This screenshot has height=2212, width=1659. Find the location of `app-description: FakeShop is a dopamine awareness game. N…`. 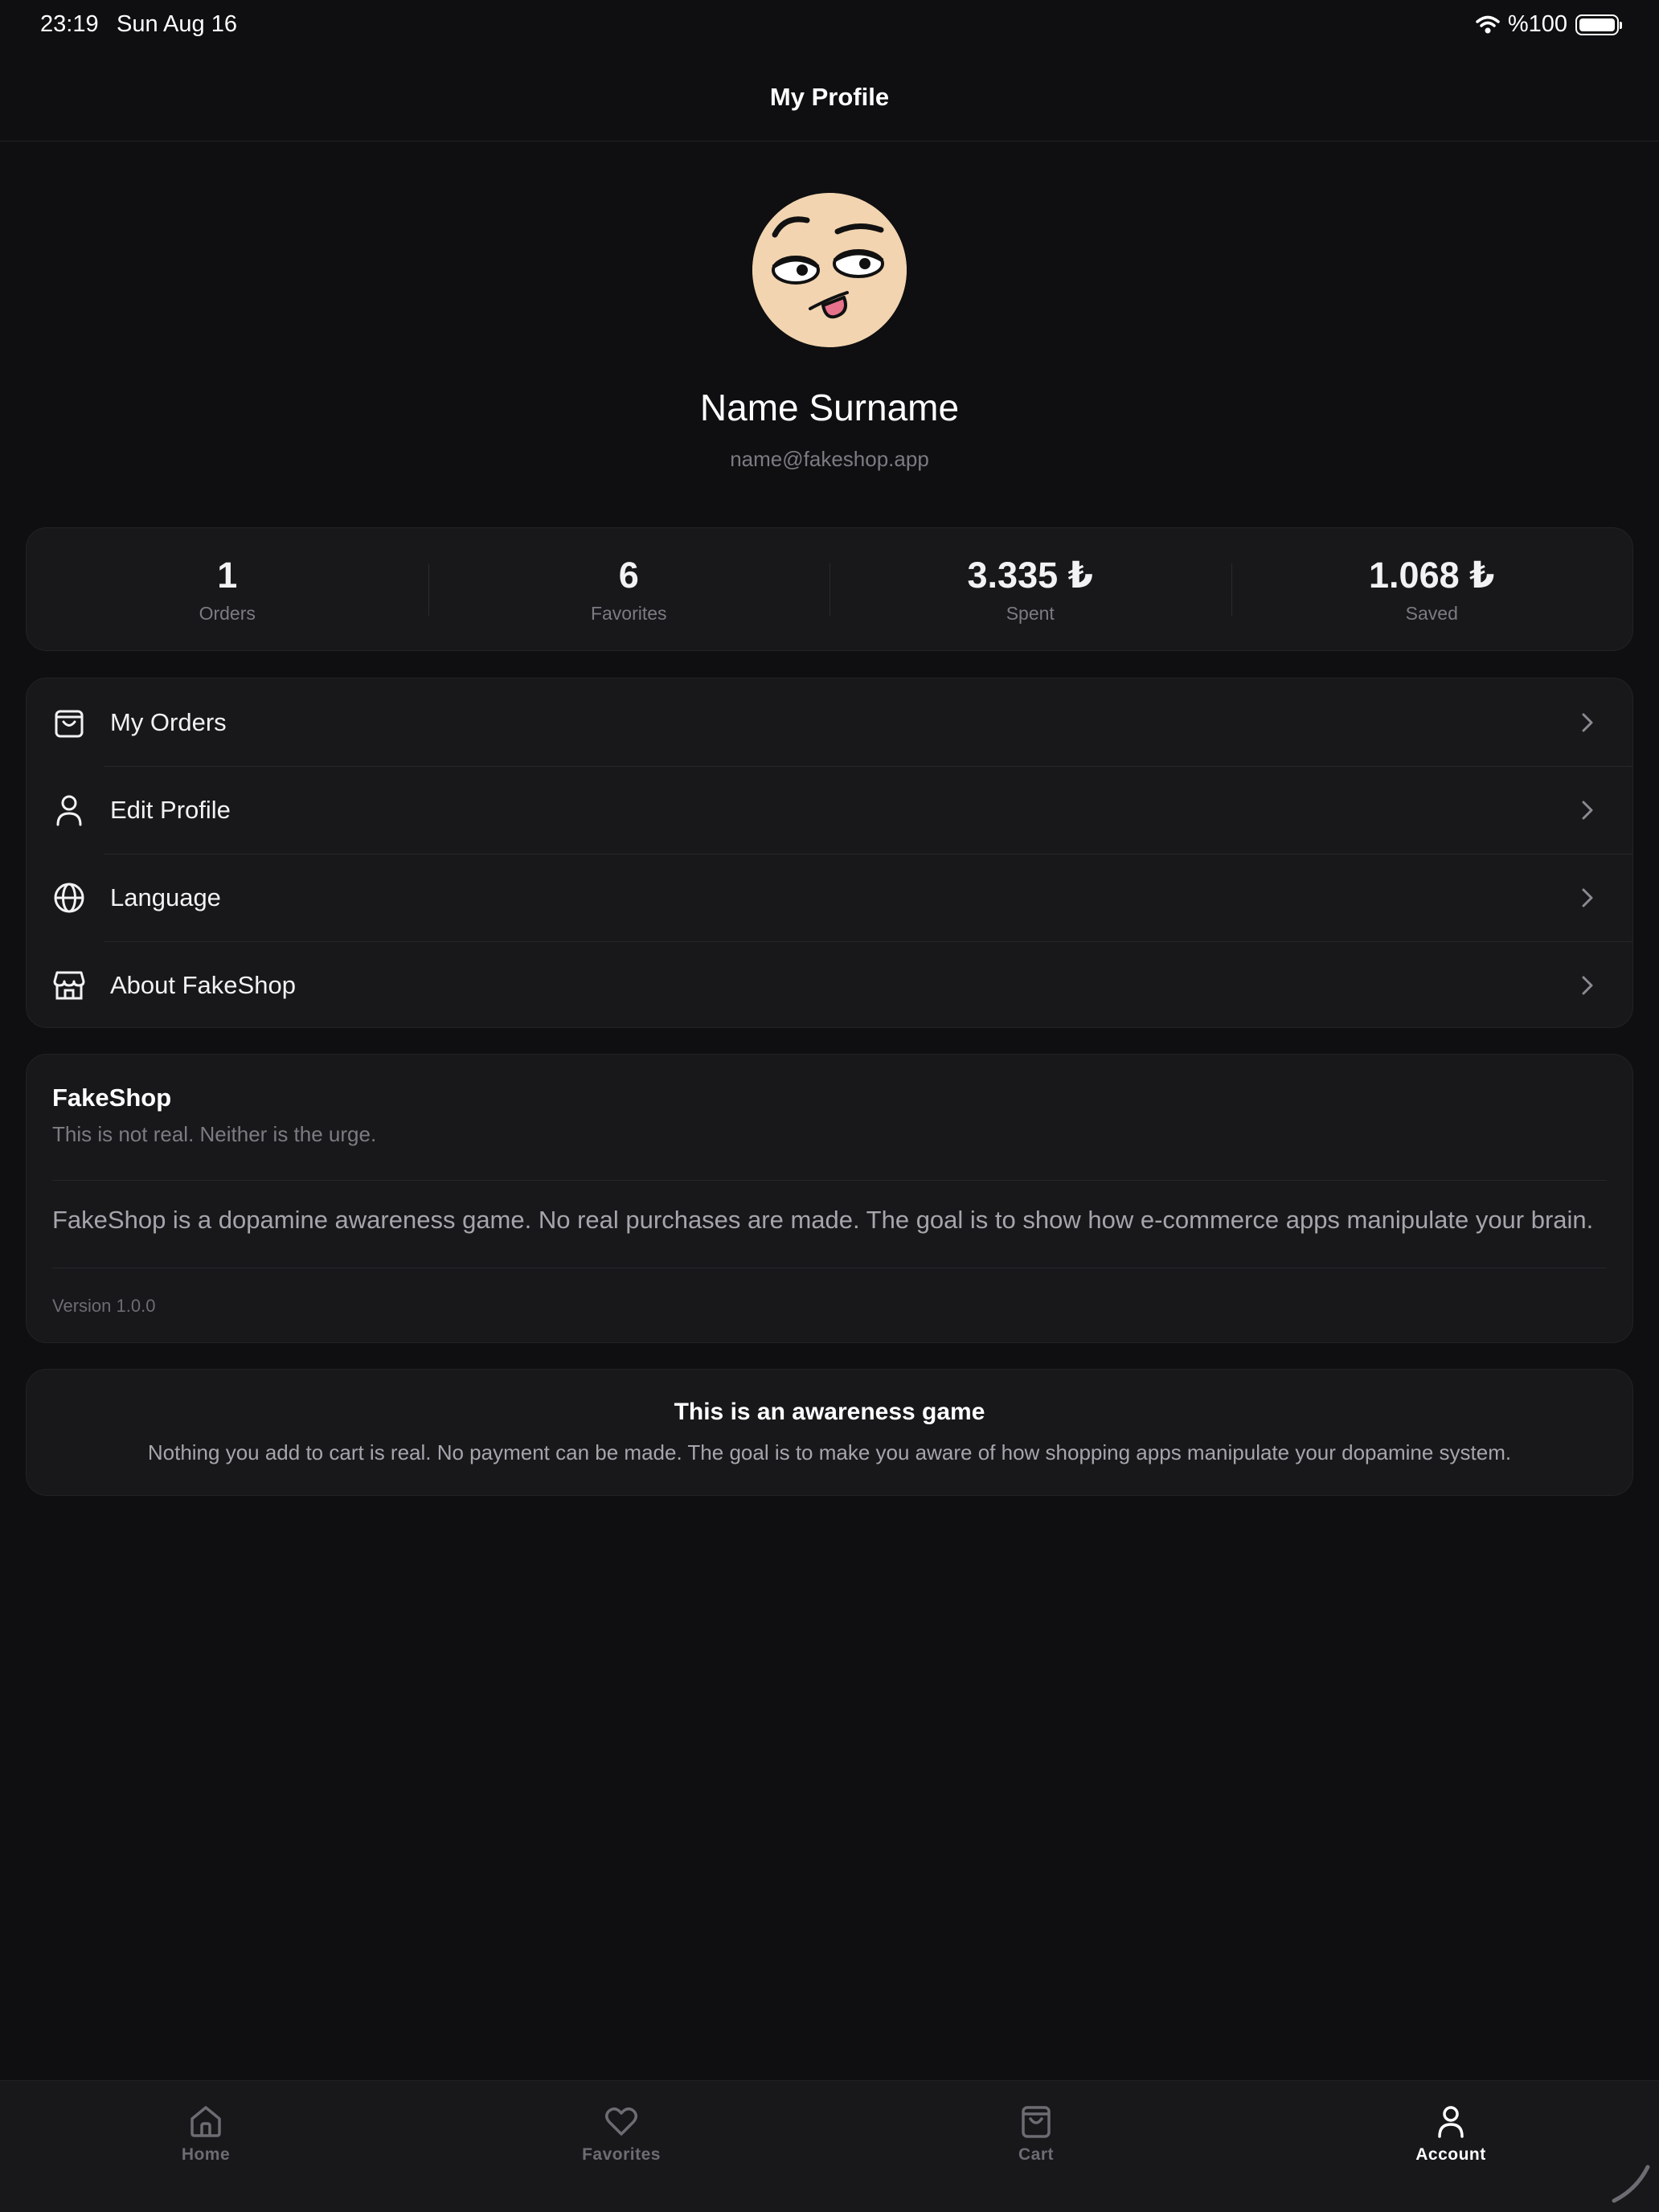

app-description: FakeShop is a dopamine awareness game. N… is located at coordinates (823, 1220).